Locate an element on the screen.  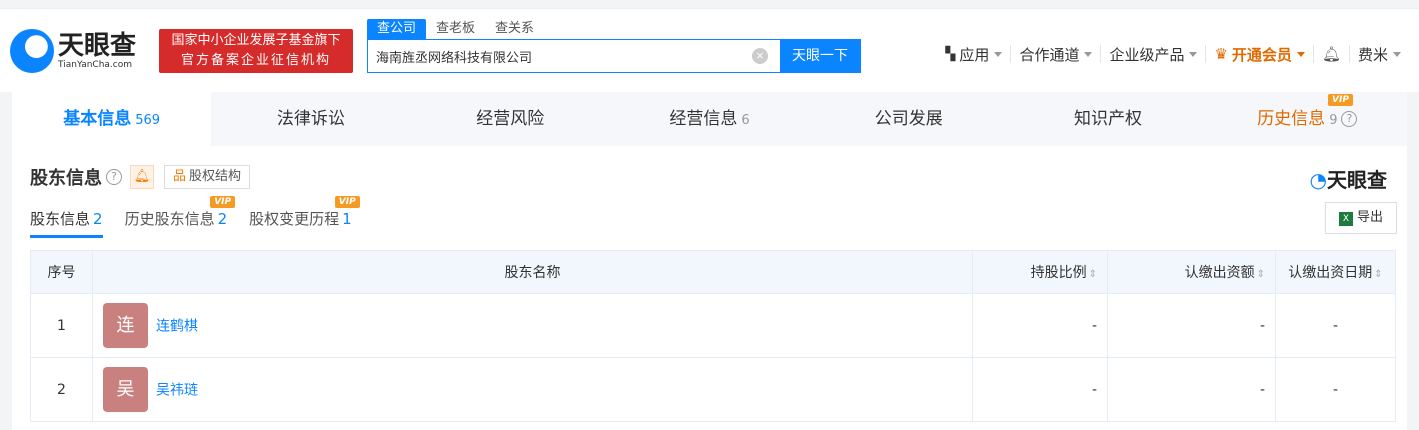
tab-count: 6 is located at coordinates (745, 120).